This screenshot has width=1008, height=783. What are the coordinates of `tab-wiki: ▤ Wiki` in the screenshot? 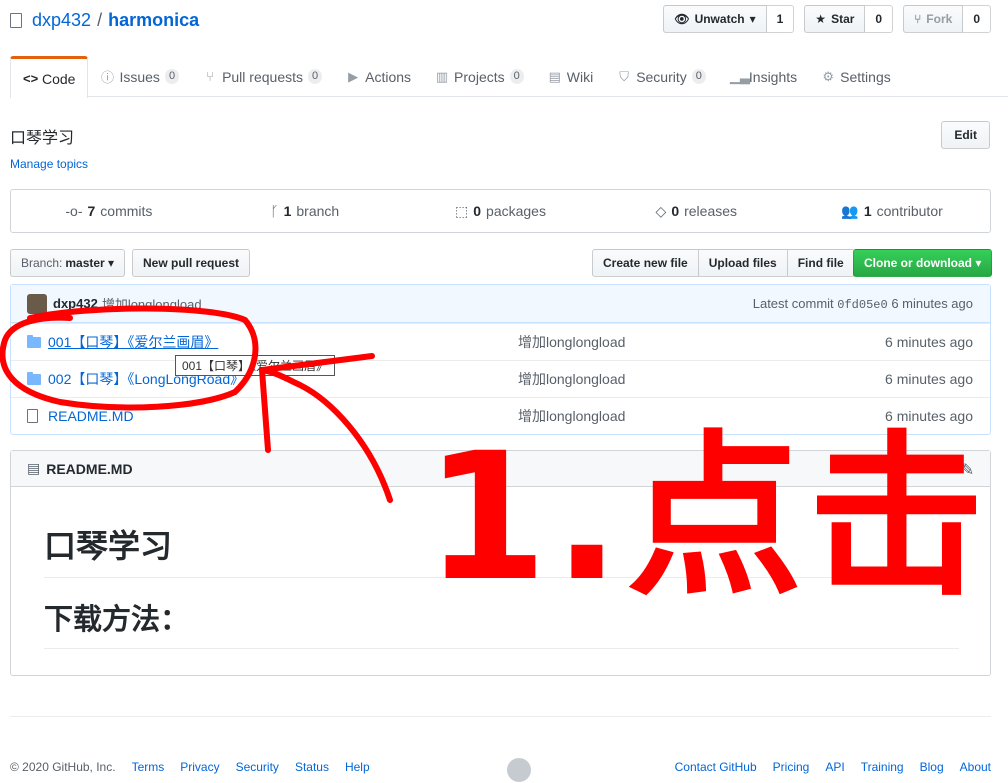 It's located at (570, 76).